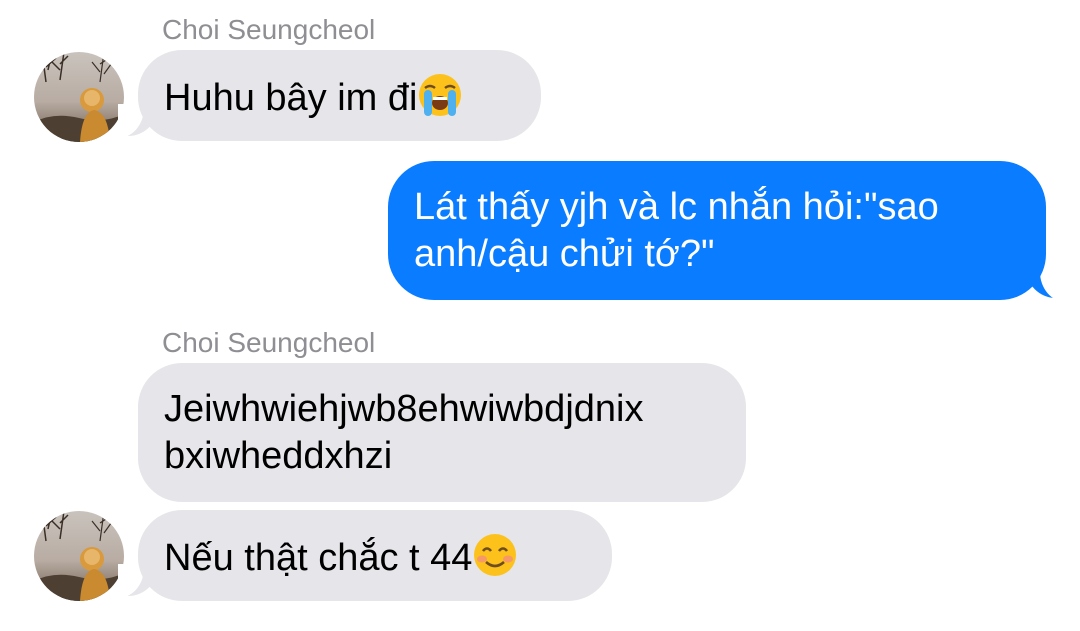 This screenshot has width=1080, height=631. Describe the element at coordinates (495, 555) in the screenshot. I see `smiling-face-icon` at that location.